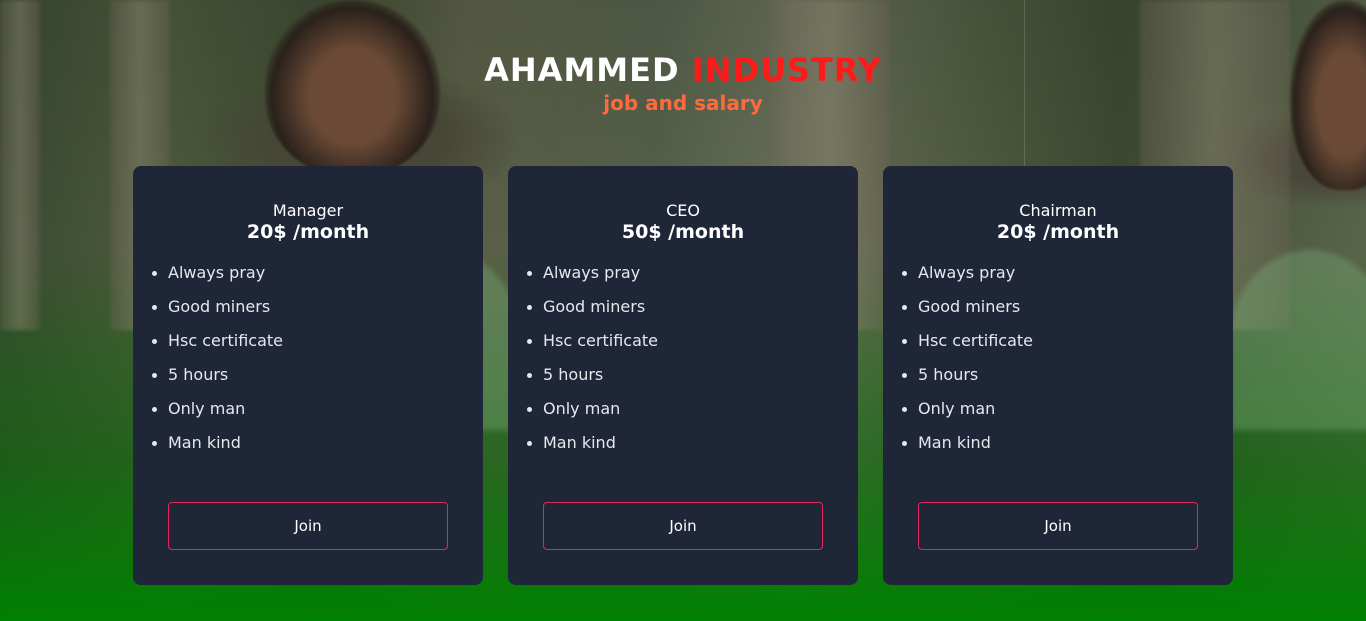 Image resolution: width=1366 pixels, height=621 pixels. Describe the element at coordinates (683, 232) in the screenshot. I see `card-price: 50$ /month` at that location.